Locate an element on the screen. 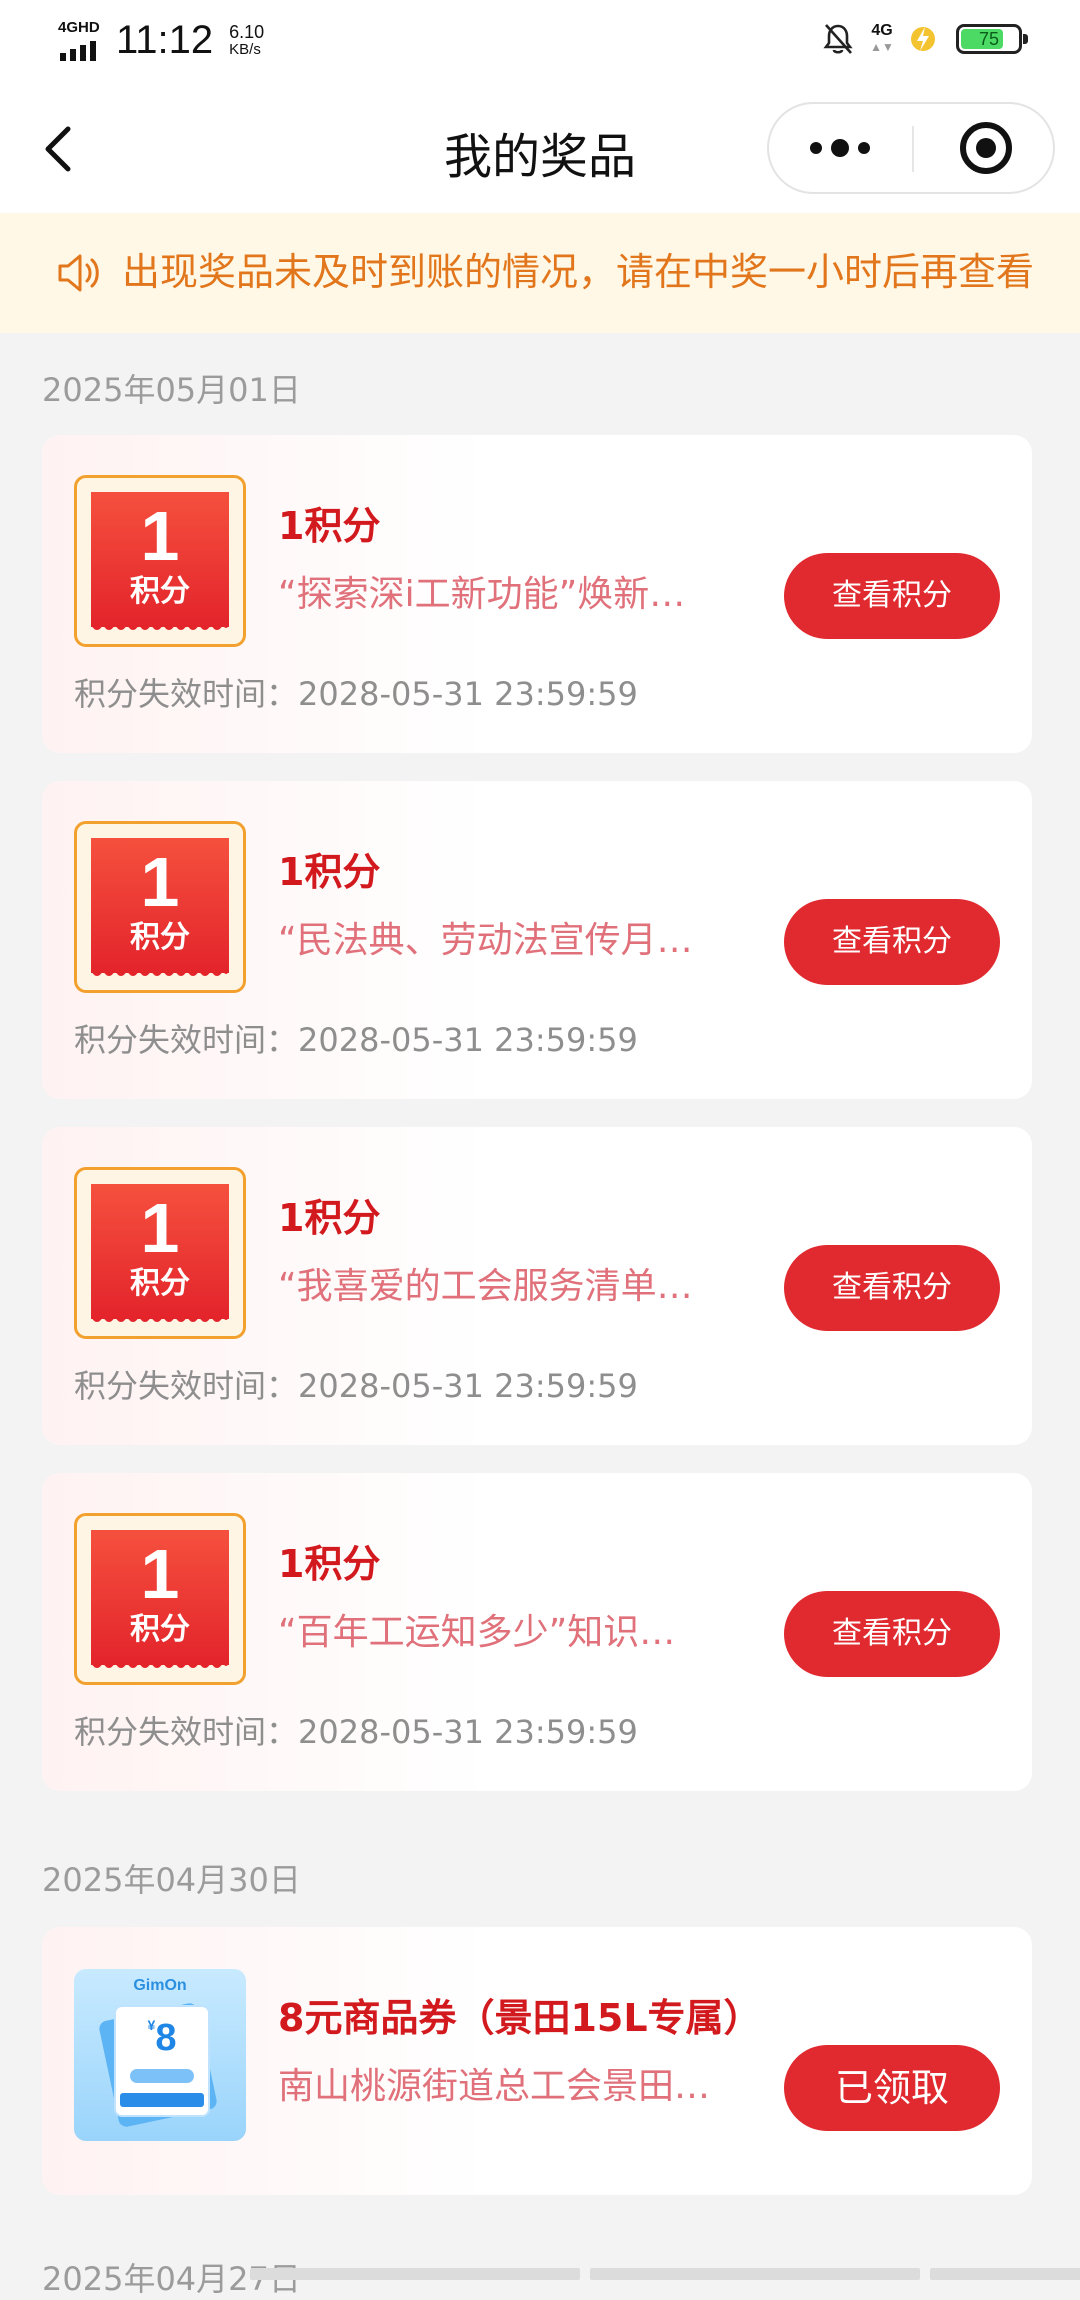 The height and width of the screenshot is (2300, 1080). notice-bar: 出现奖品未及时到账的情况，请在中奖一小时后再查看 is located at coordinates (540, 273).